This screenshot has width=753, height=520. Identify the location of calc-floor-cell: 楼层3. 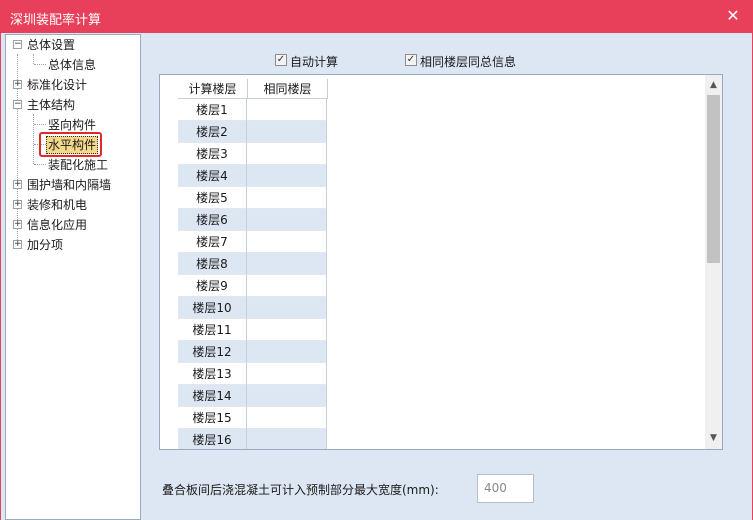
(212, 154).